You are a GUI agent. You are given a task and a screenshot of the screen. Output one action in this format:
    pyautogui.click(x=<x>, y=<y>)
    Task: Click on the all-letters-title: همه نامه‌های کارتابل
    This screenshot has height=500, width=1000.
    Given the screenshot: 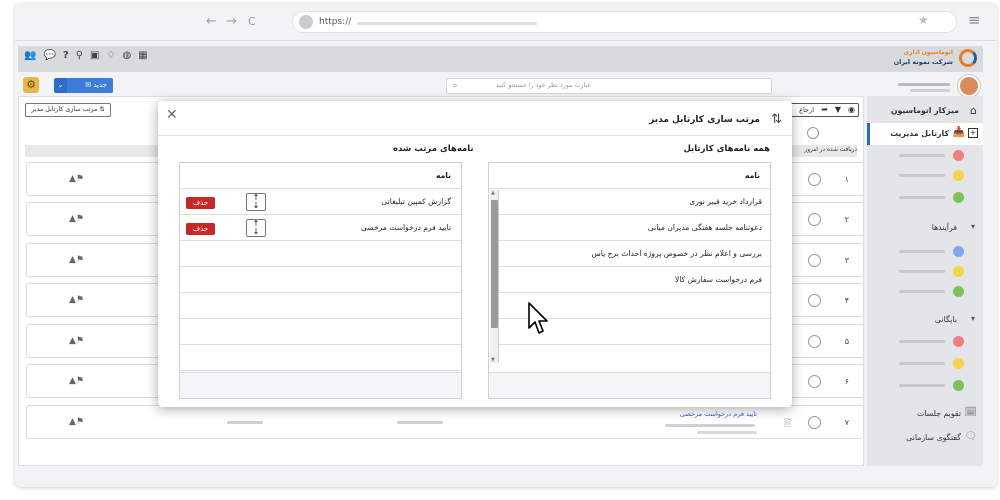 What is the action you would take?
    pyautogui.click(x=726, y=149)
    